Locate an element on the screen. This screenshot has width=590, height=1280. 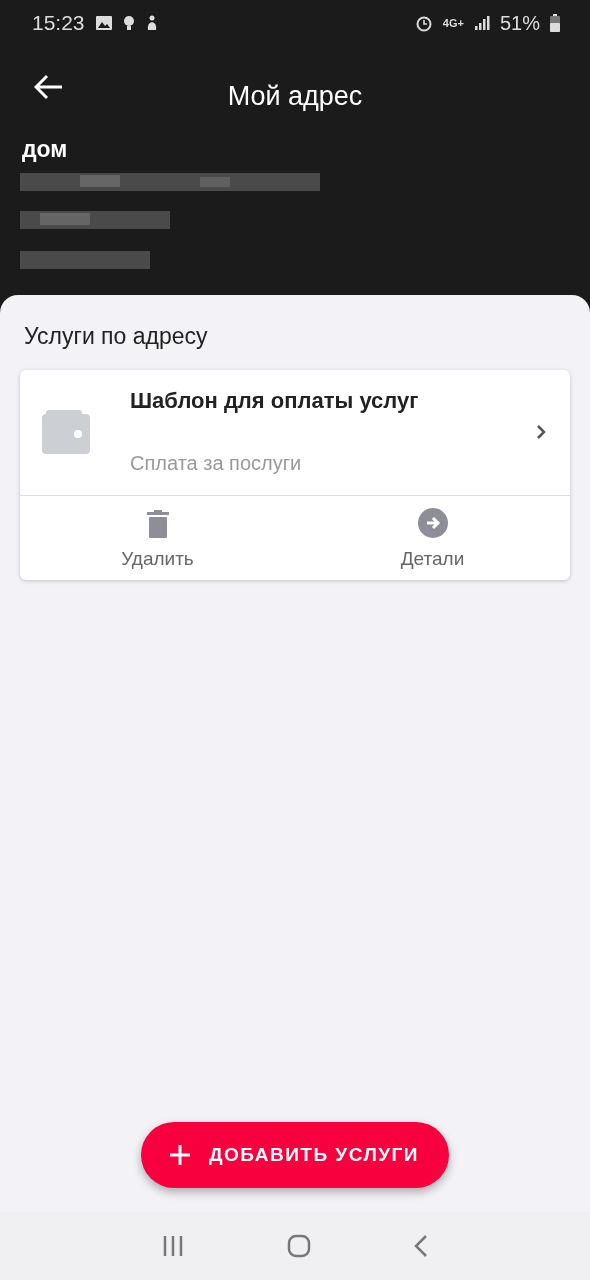
back-nav-icon is located at coordinates (421, 1246).